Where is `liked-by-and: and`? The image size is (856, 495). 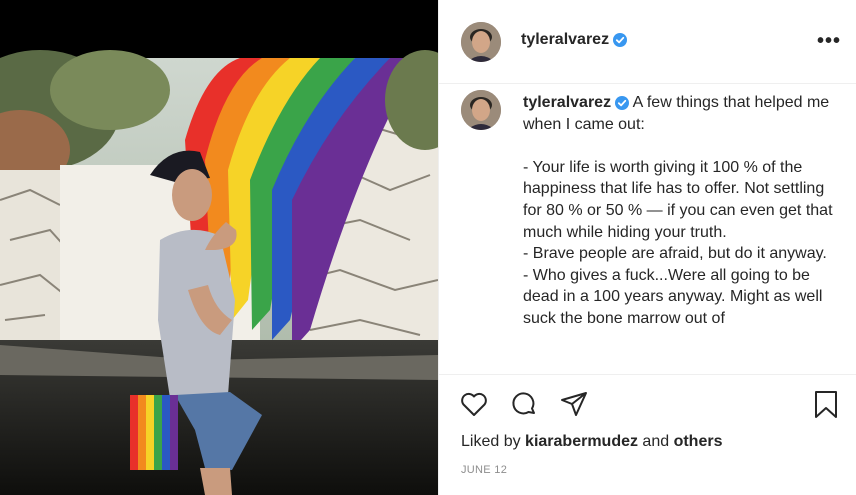 liked-by-and: and is located at coordinates (655, 441).